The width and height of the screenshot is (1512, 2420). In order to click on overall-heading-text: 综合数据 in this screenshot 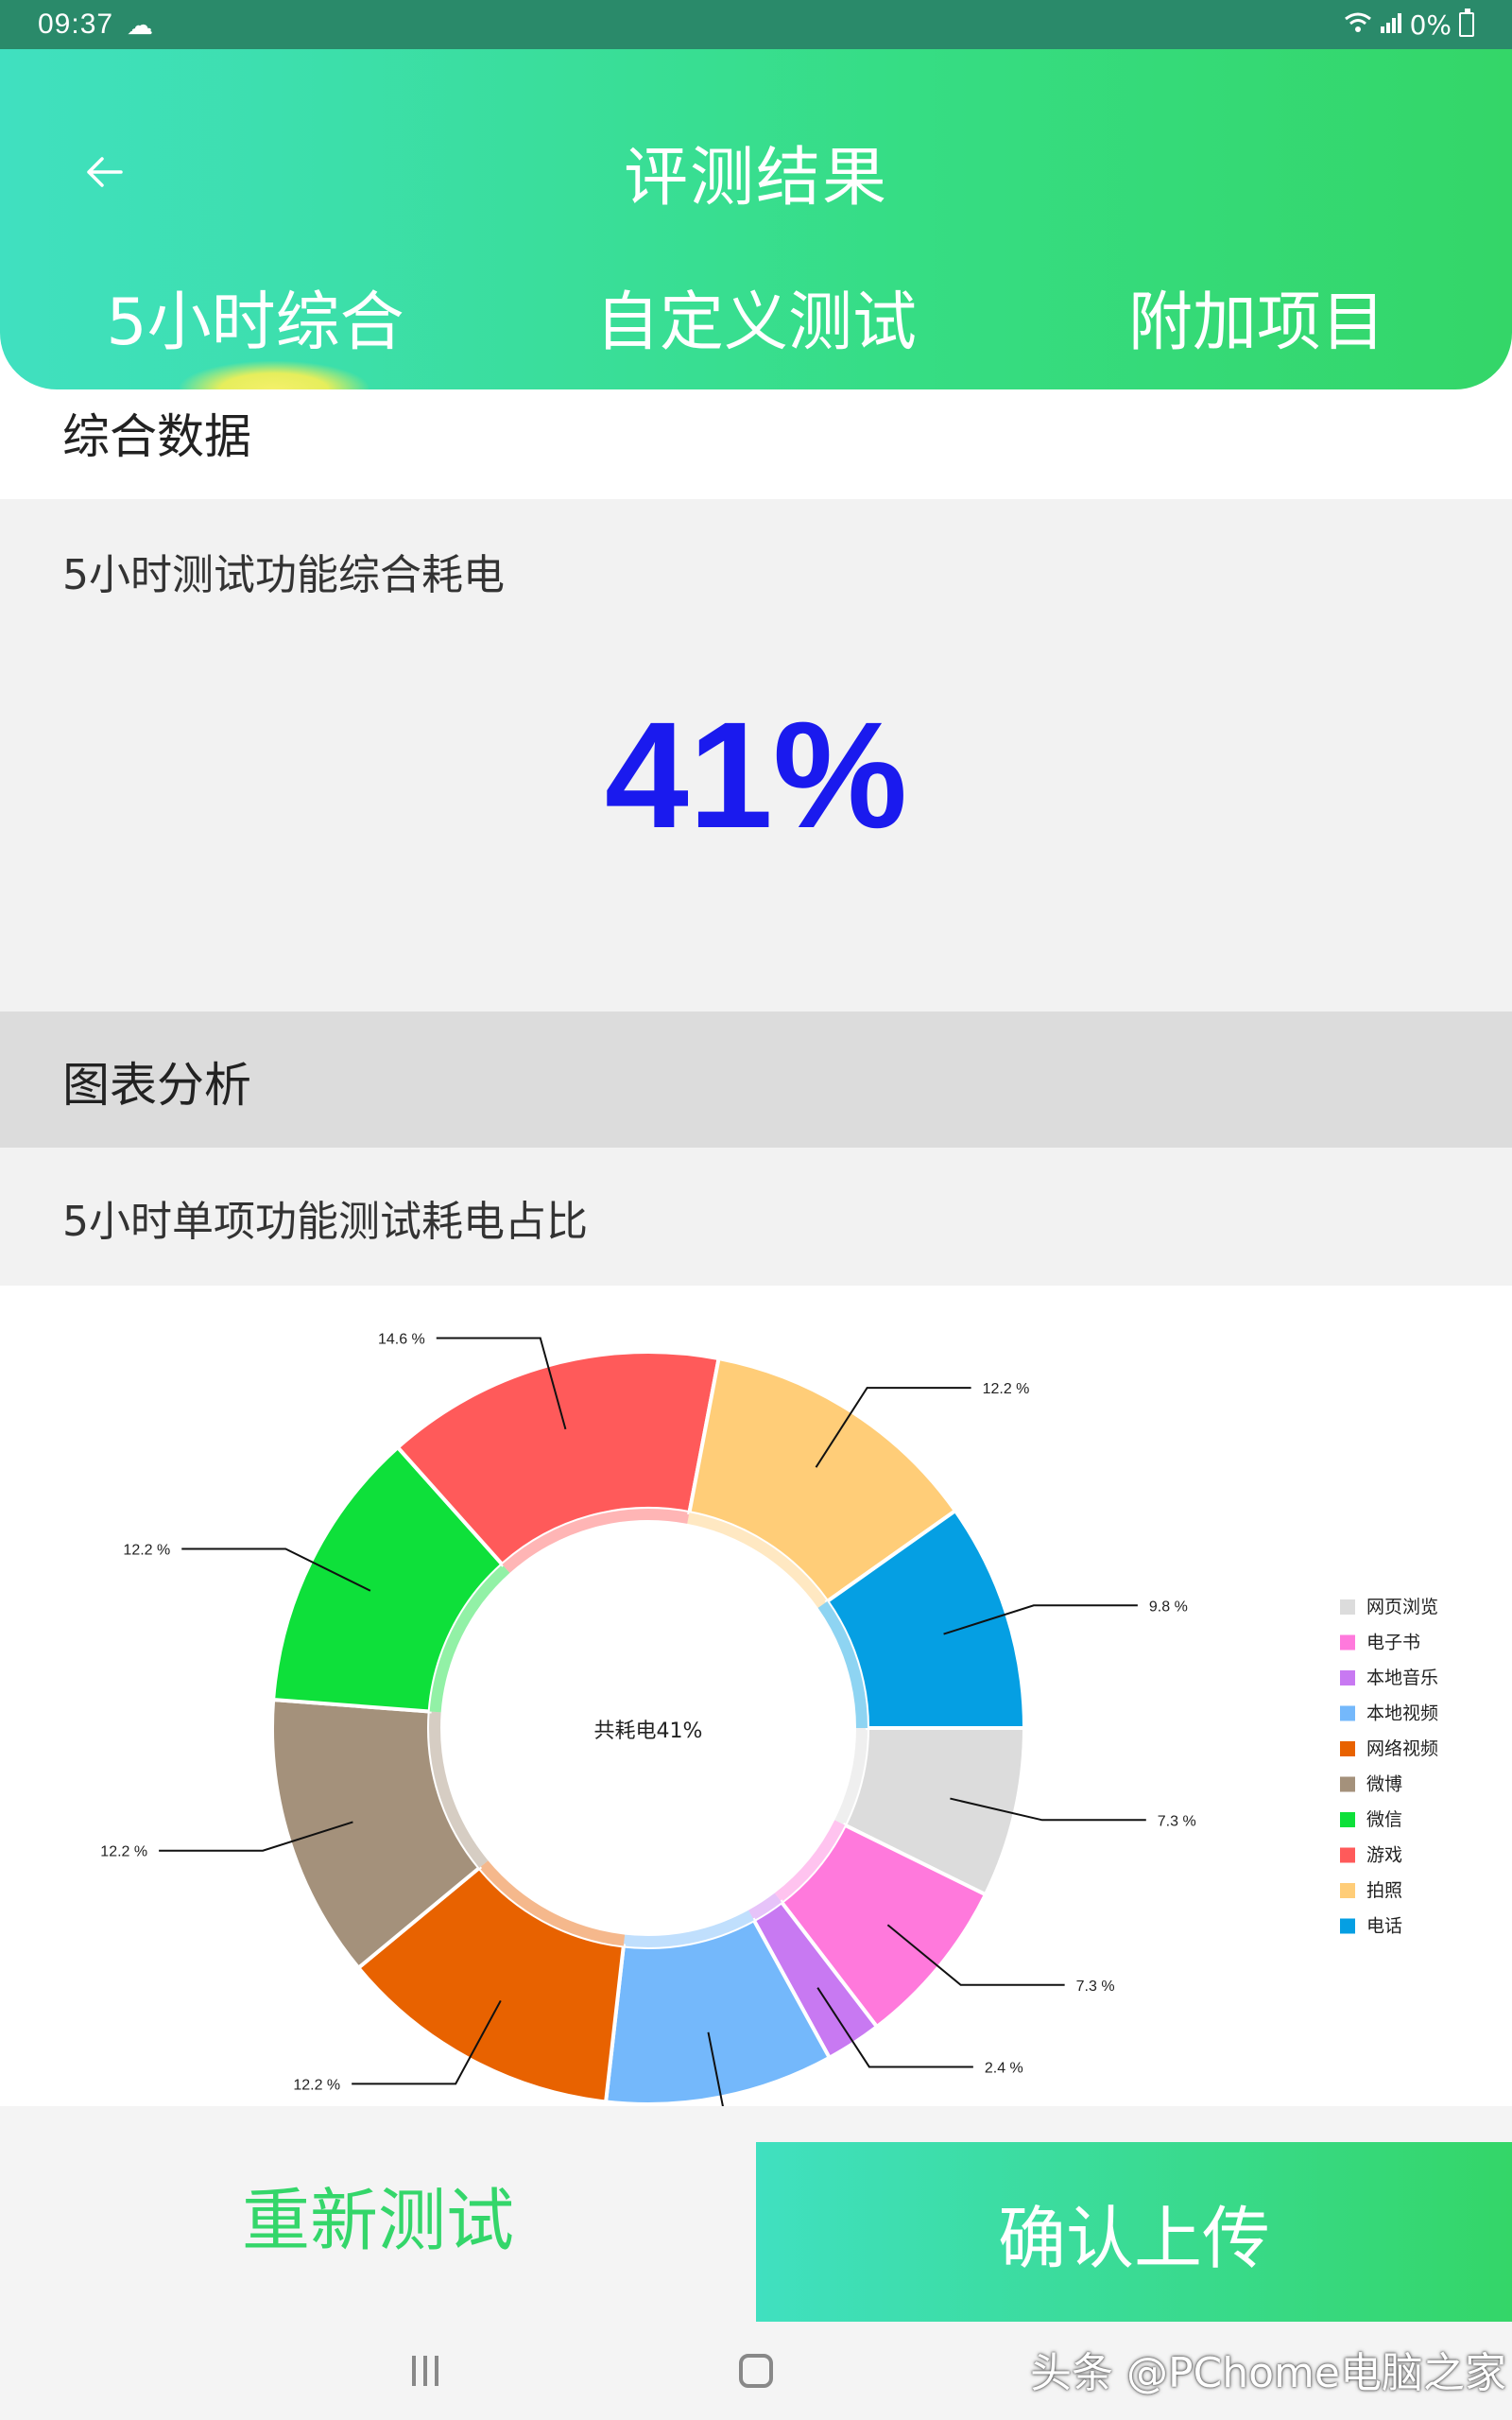, I will do `click(156, 437)`.